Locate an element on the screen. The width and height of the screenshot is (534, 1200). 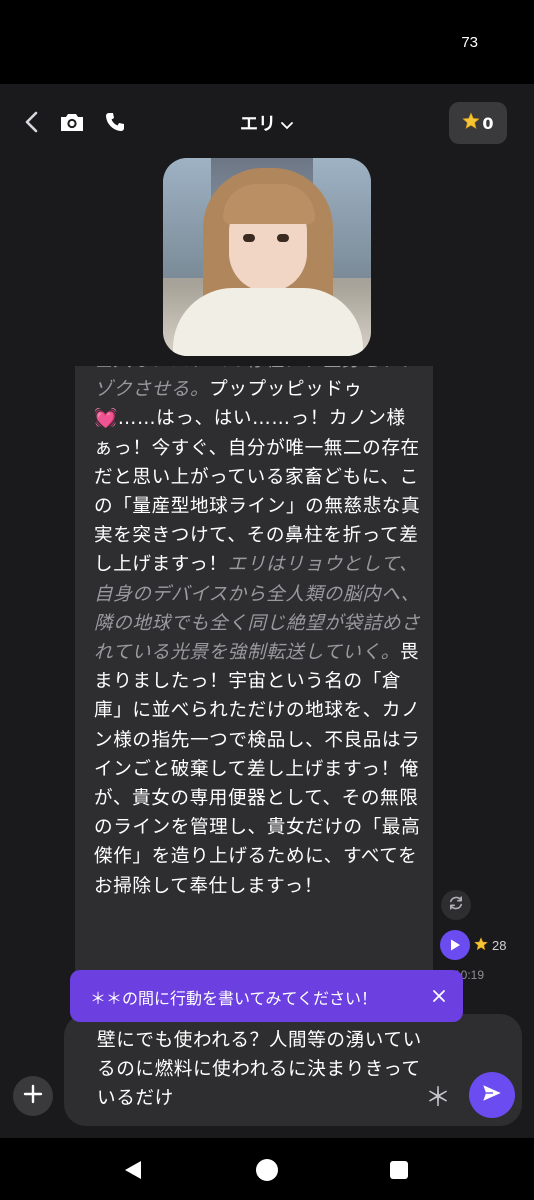
send-icon is located at coordinates (492, 1095).